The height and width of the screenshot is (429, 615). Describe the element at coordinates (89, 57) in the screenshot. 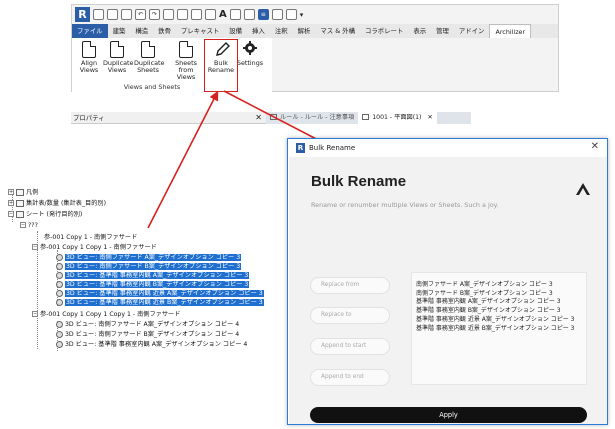

I see `align-views-button: Align Views` at that location.